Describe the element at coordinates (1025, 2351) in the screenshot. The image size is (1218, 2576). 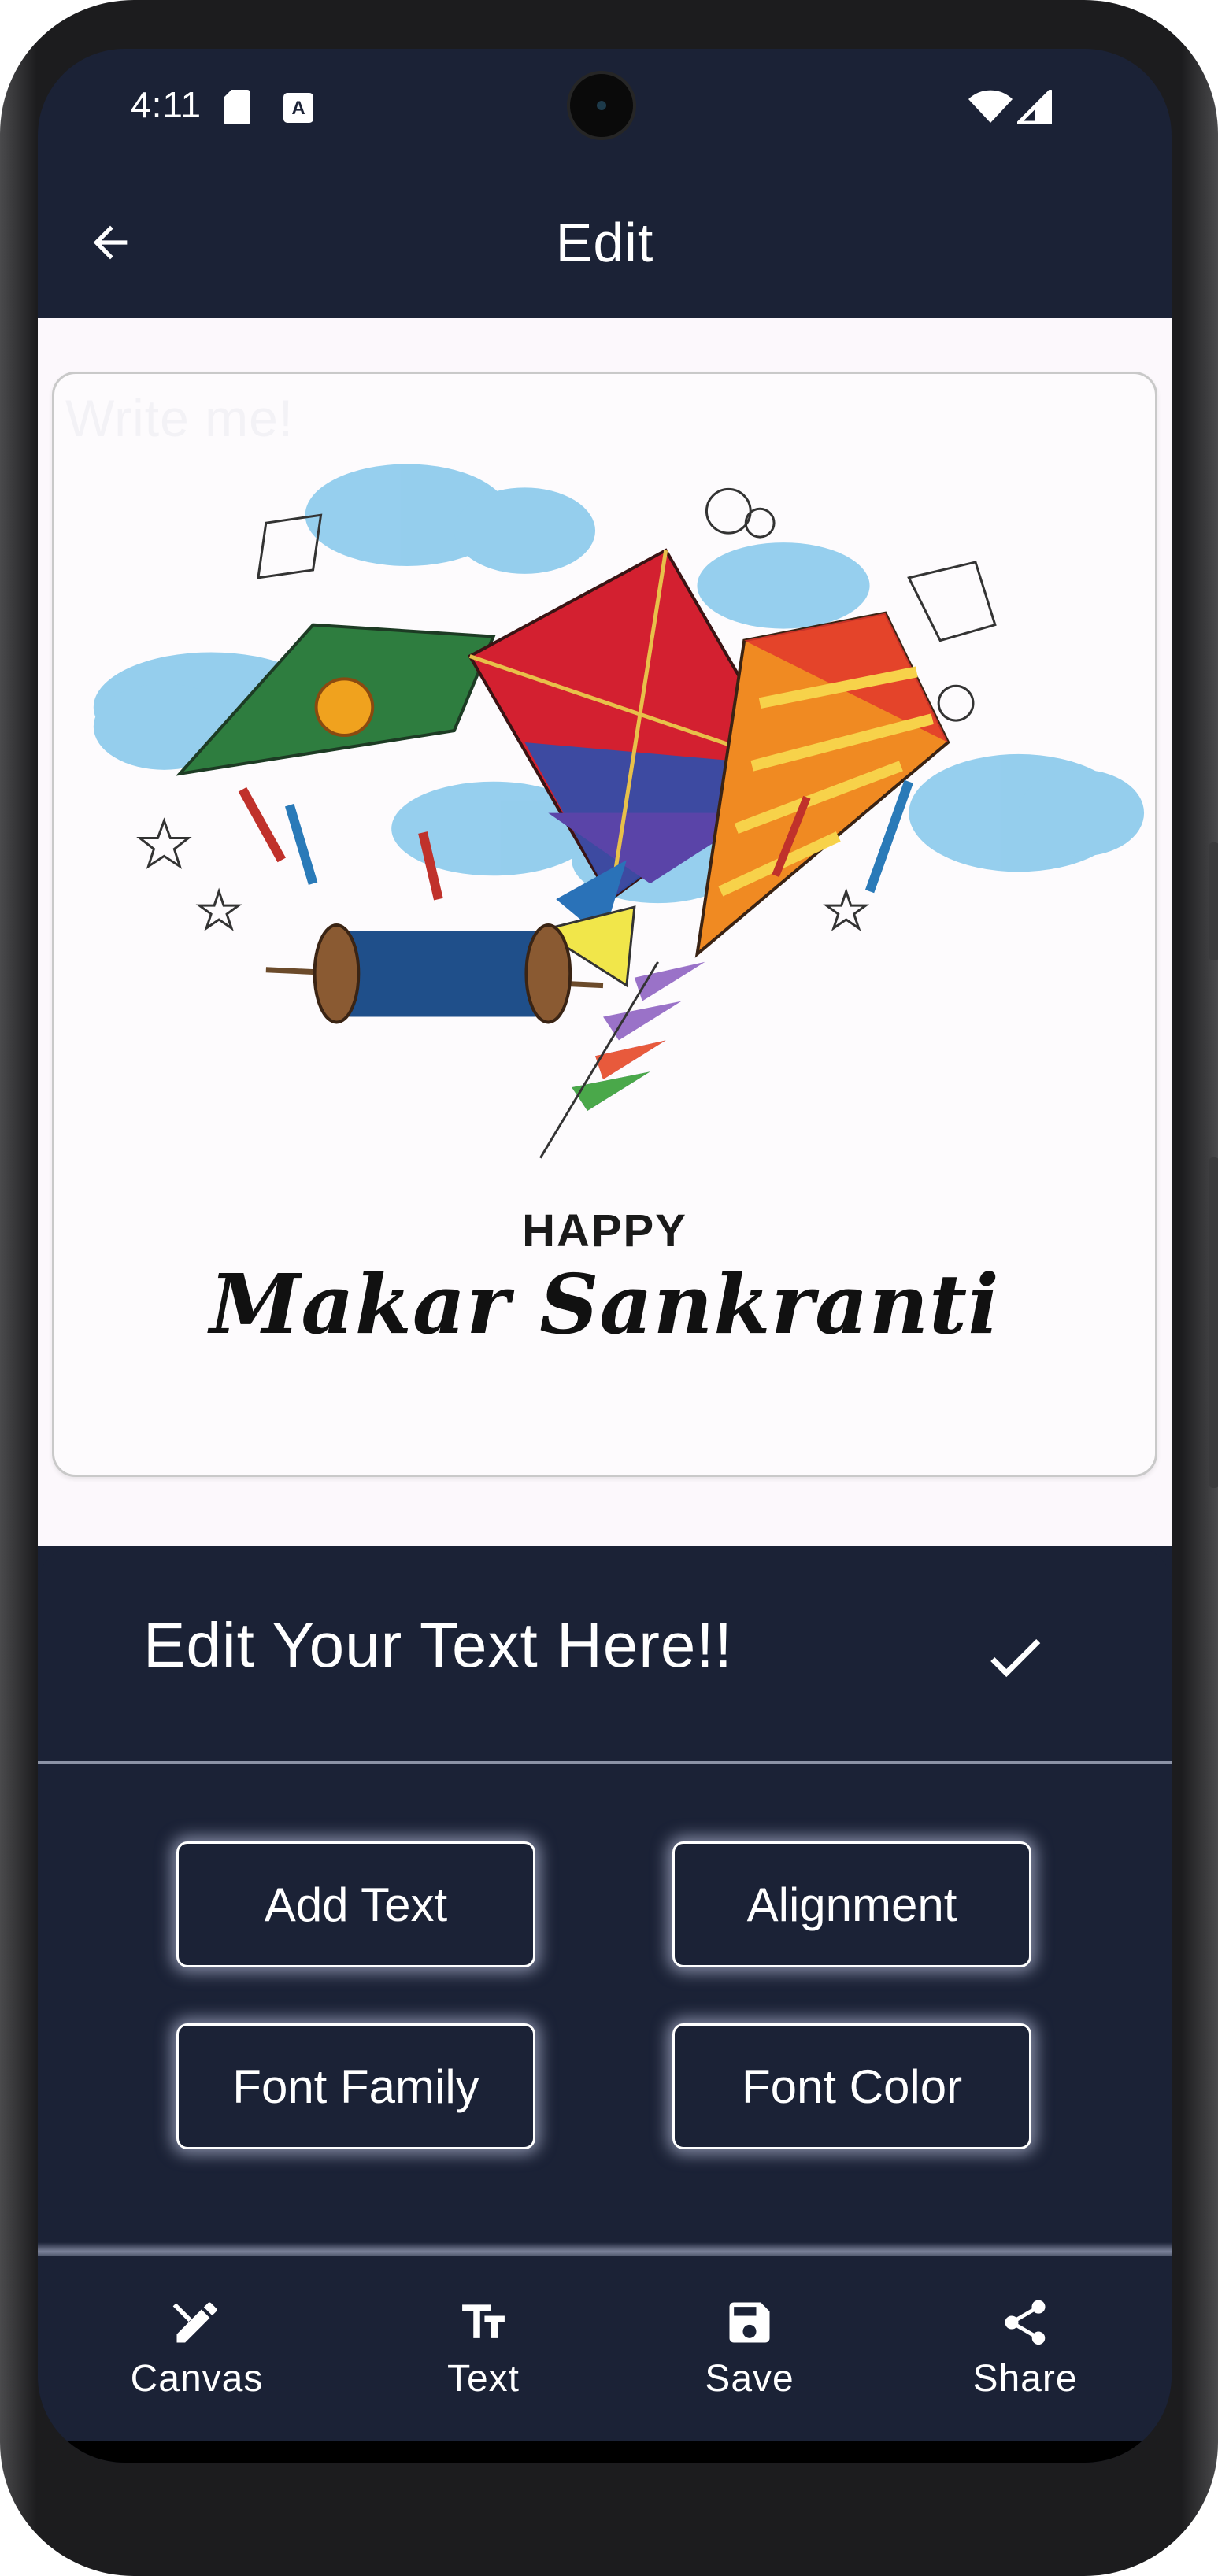
I see `nav-share: Share` at that location.